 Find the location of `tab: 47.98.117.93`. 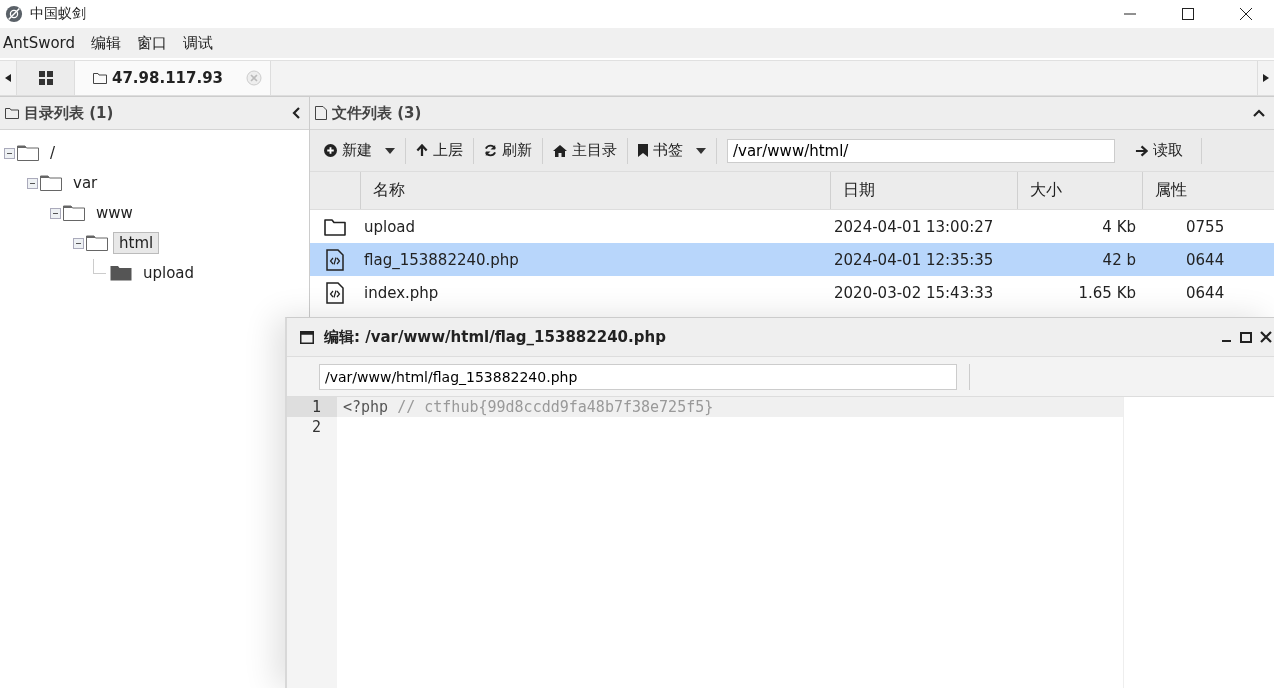

tab: 47.98.117.93 is located at coordinates (173, 78).